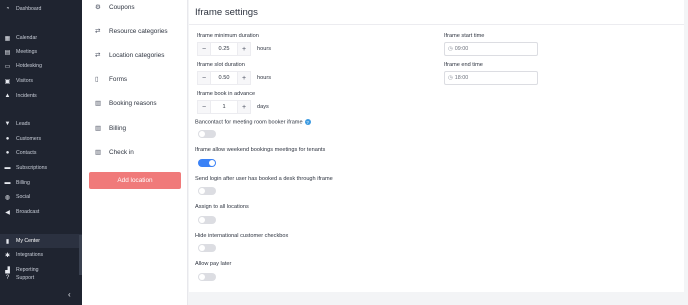 The image size is (688, 305). I want to click on sidebar-item-incidents: ▲ Incidents, so click(20, 96).